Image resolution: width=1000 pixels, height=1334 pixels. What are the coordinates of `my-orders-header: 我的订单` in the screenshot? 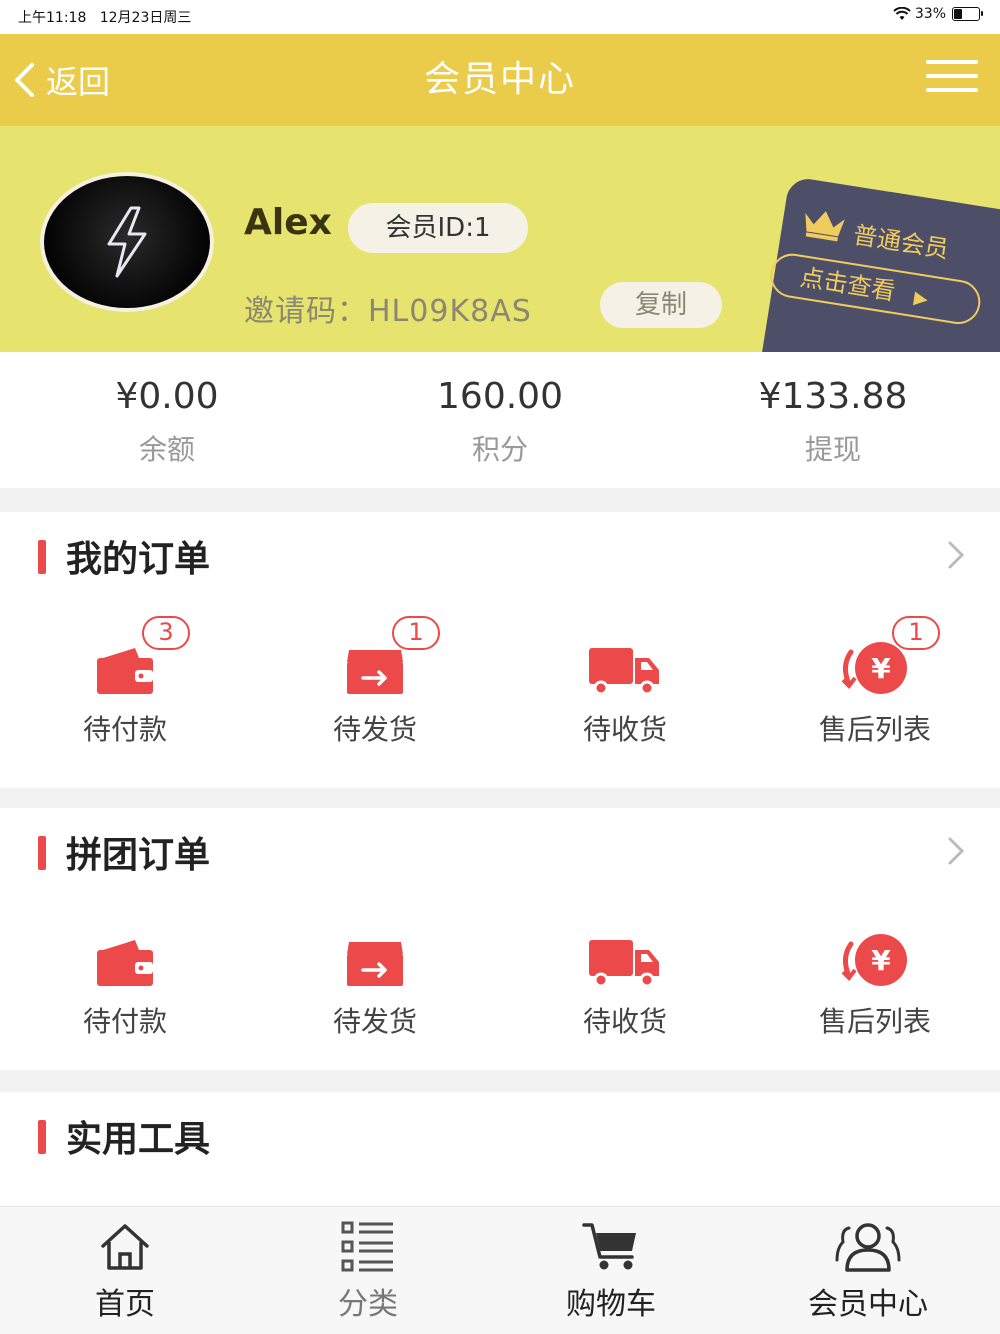 It's located at (500, 552).